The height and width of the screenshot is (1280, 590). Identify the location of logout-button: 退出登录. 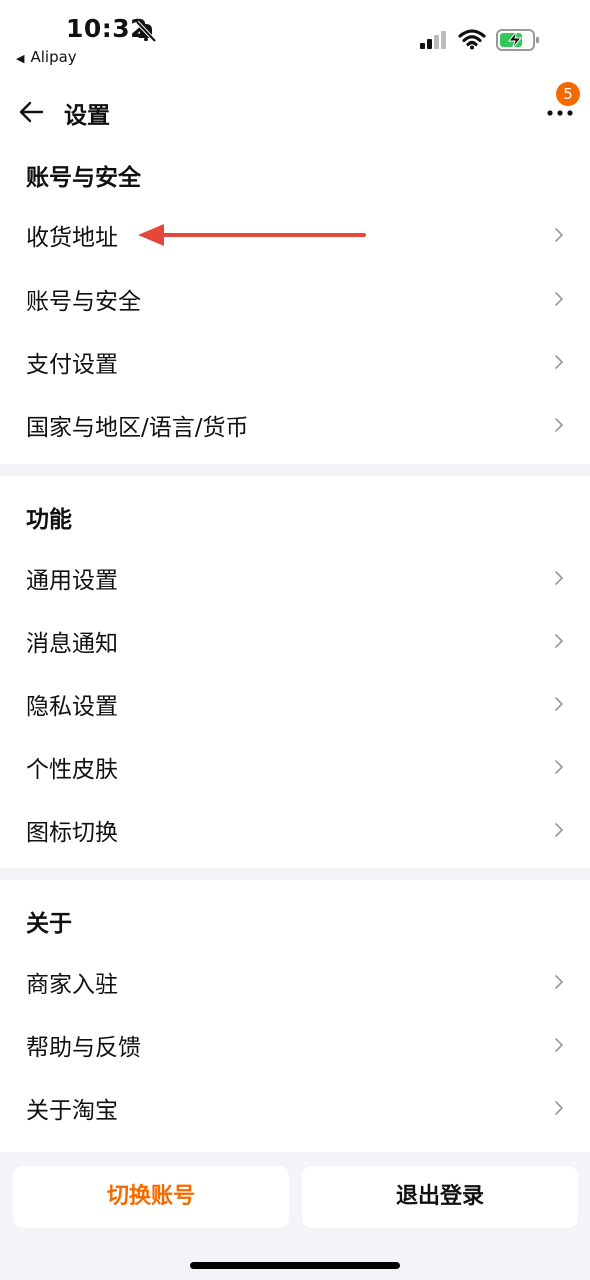
(440, 1197).